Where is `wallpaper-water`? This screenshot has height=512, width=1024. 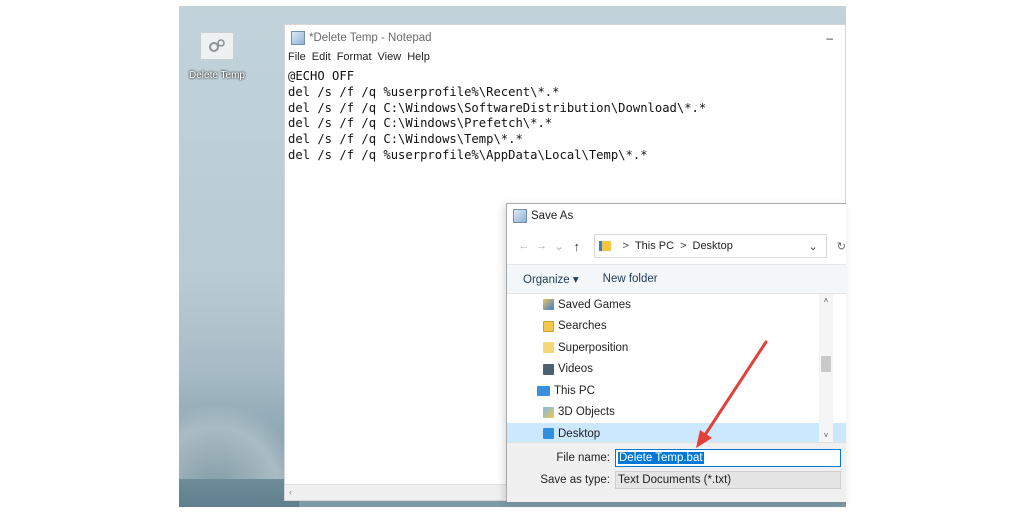 wallpaper-water is located at coordinates (239, 493).